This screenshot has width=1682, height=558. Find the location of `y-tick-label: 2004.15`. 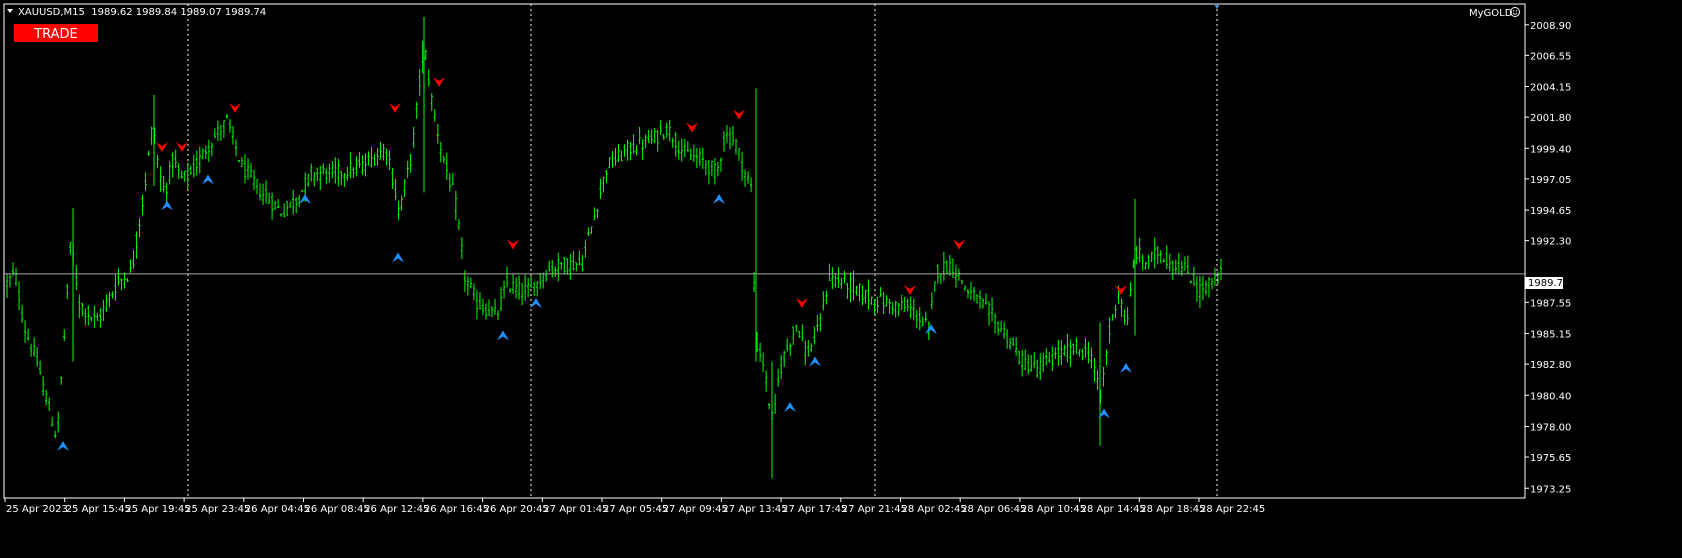

y-tick-label: 2004.15 is located at coordinates (1550, 88).